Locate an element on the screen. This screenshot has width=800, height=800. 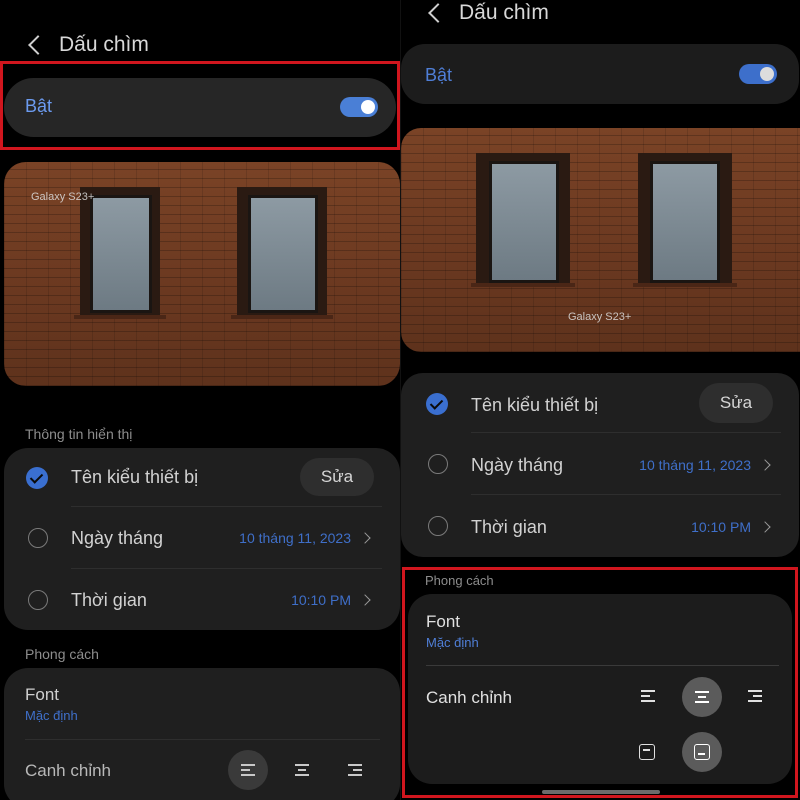
position-top-icon is located at coordinates (647, 752).